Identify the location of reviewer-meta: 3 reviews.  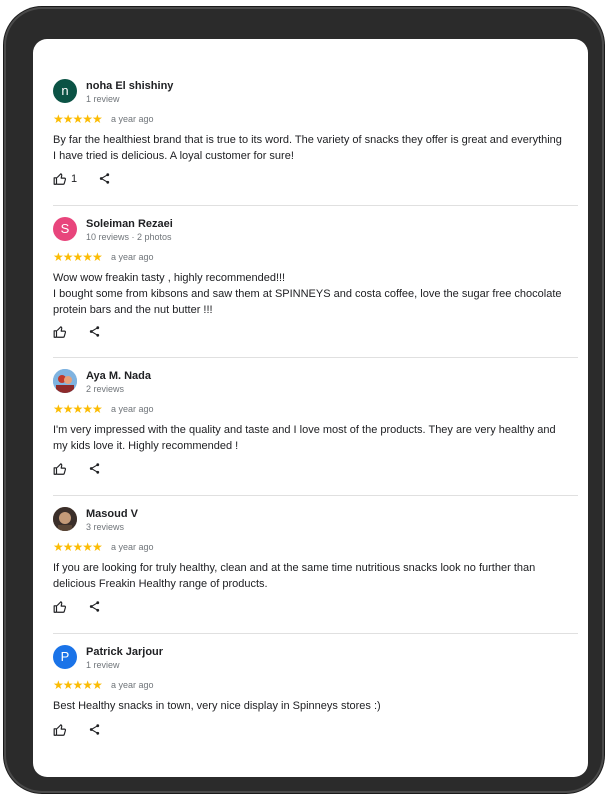
(105, 527).